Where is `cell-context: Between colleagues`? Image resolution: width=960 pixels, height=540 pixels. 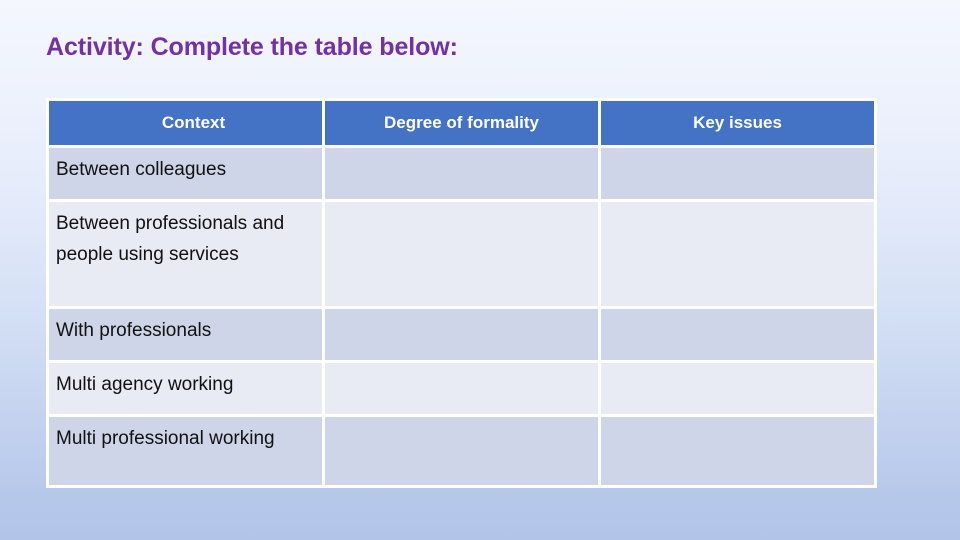
cell-context: Between colleagues is located at coordinates (185, 175).